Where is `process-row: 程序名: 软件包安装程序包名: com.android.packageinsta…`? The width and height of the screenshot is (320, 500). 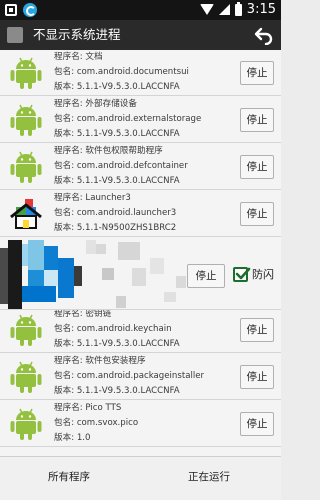 process-row: 程序名: 软件包安装程序包名: com.android.packageinsta… is located at coordinates (140, 377).